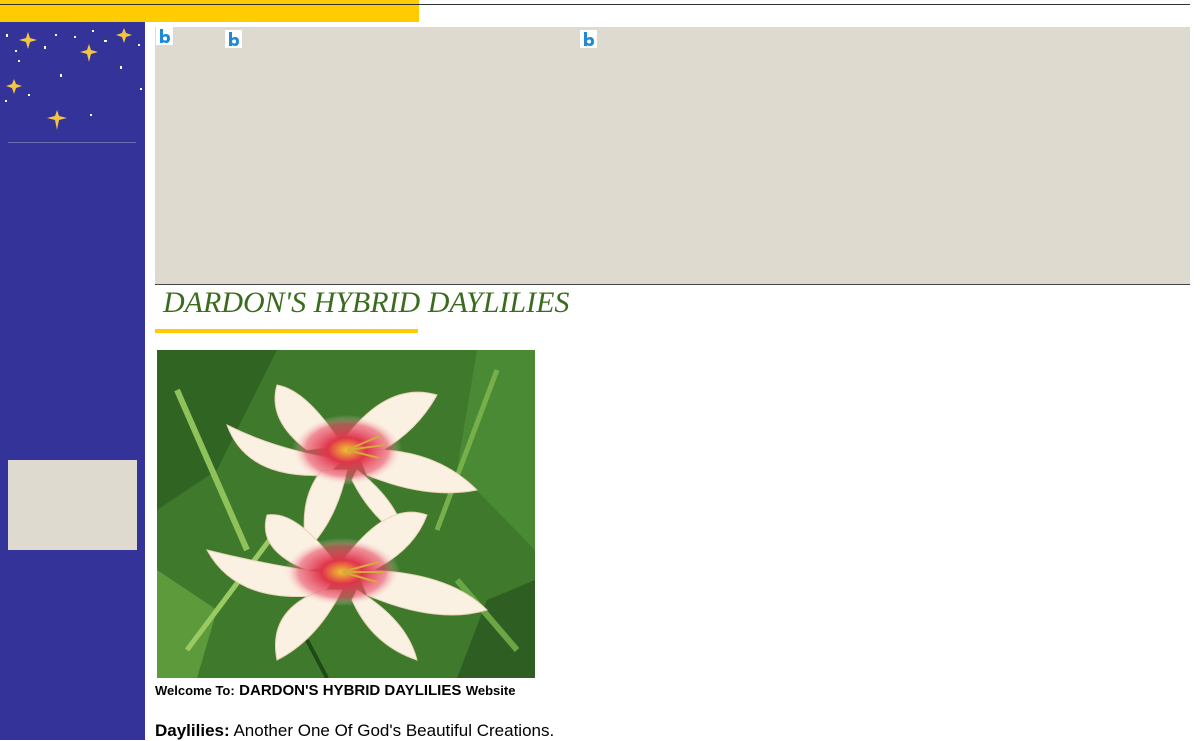 This screenshot has height=741, width=1200. Describe the element at coordinates (346, 514) in the screenshot. I see `daylily-photo` at that location.